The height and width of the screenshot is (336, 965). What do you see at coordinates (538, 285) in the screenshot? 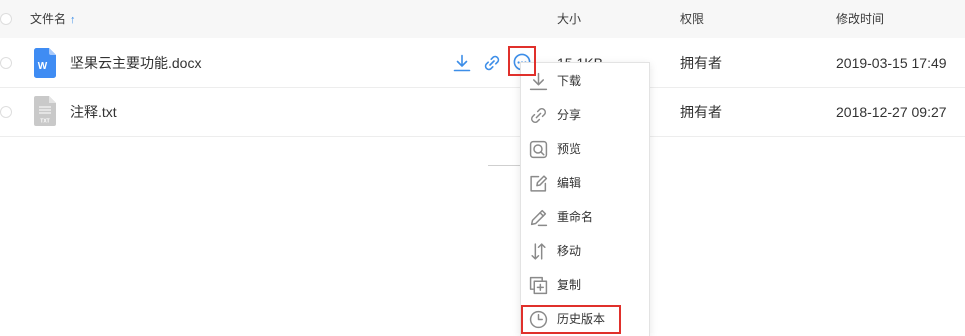
I see `copy-icon` at bounding box center [538, 285].